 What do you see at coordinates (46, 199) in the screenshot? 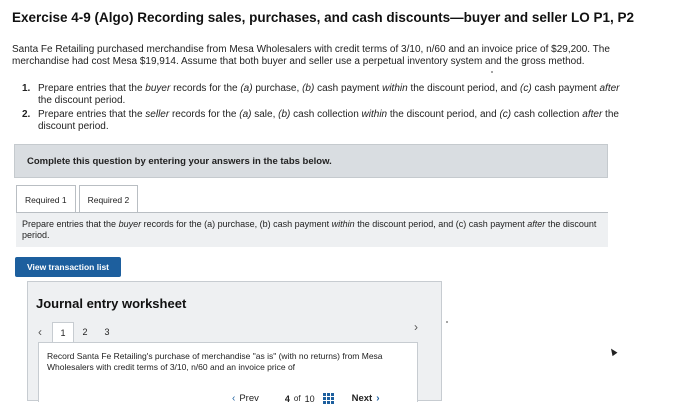
I see `tab-required-1: Required 1` at bounding box center [46, 199].